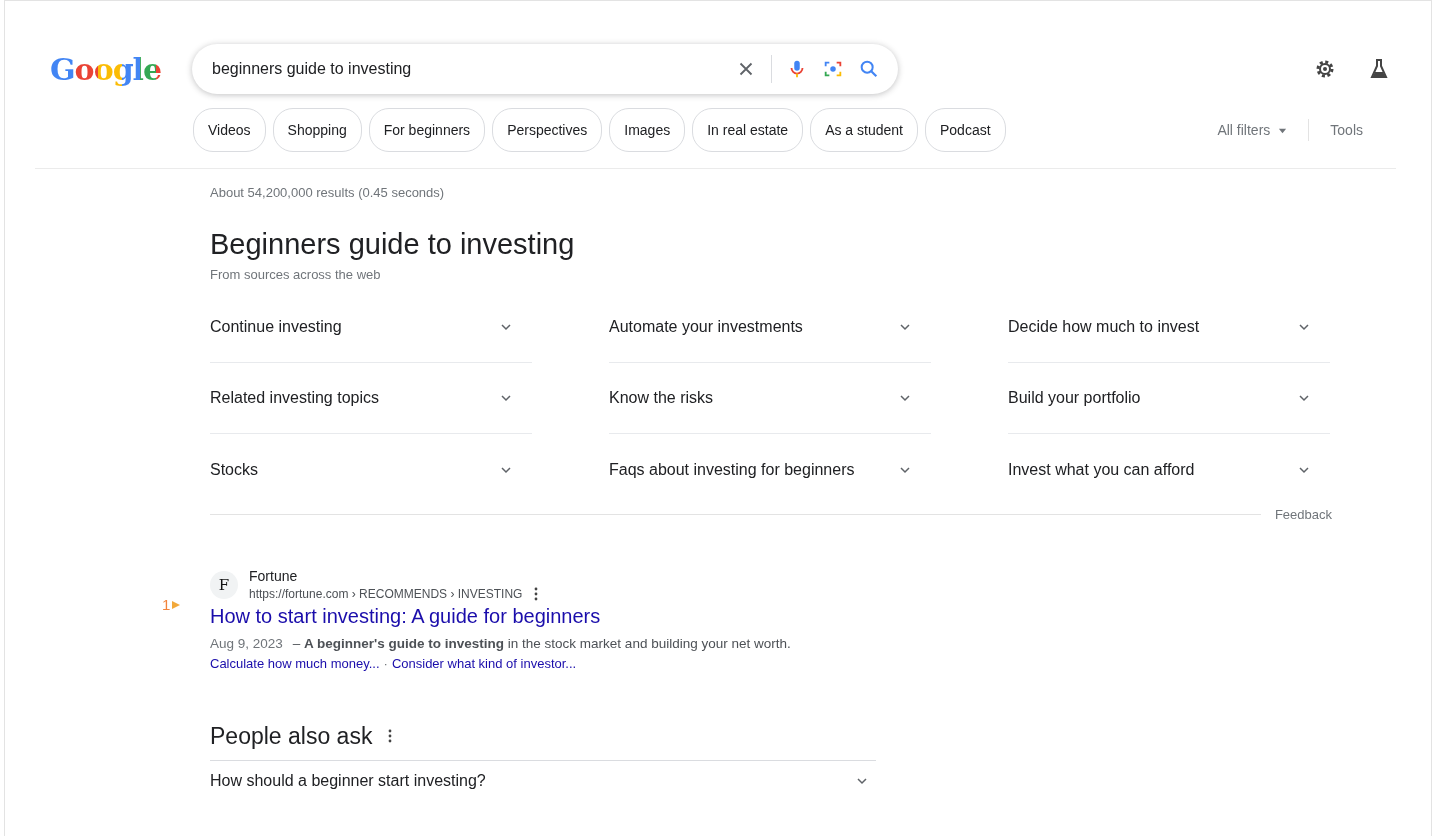 The height and width of the screenshot is (836, 1436). I want to click on filter-chip: As a student, so click(864, 130).